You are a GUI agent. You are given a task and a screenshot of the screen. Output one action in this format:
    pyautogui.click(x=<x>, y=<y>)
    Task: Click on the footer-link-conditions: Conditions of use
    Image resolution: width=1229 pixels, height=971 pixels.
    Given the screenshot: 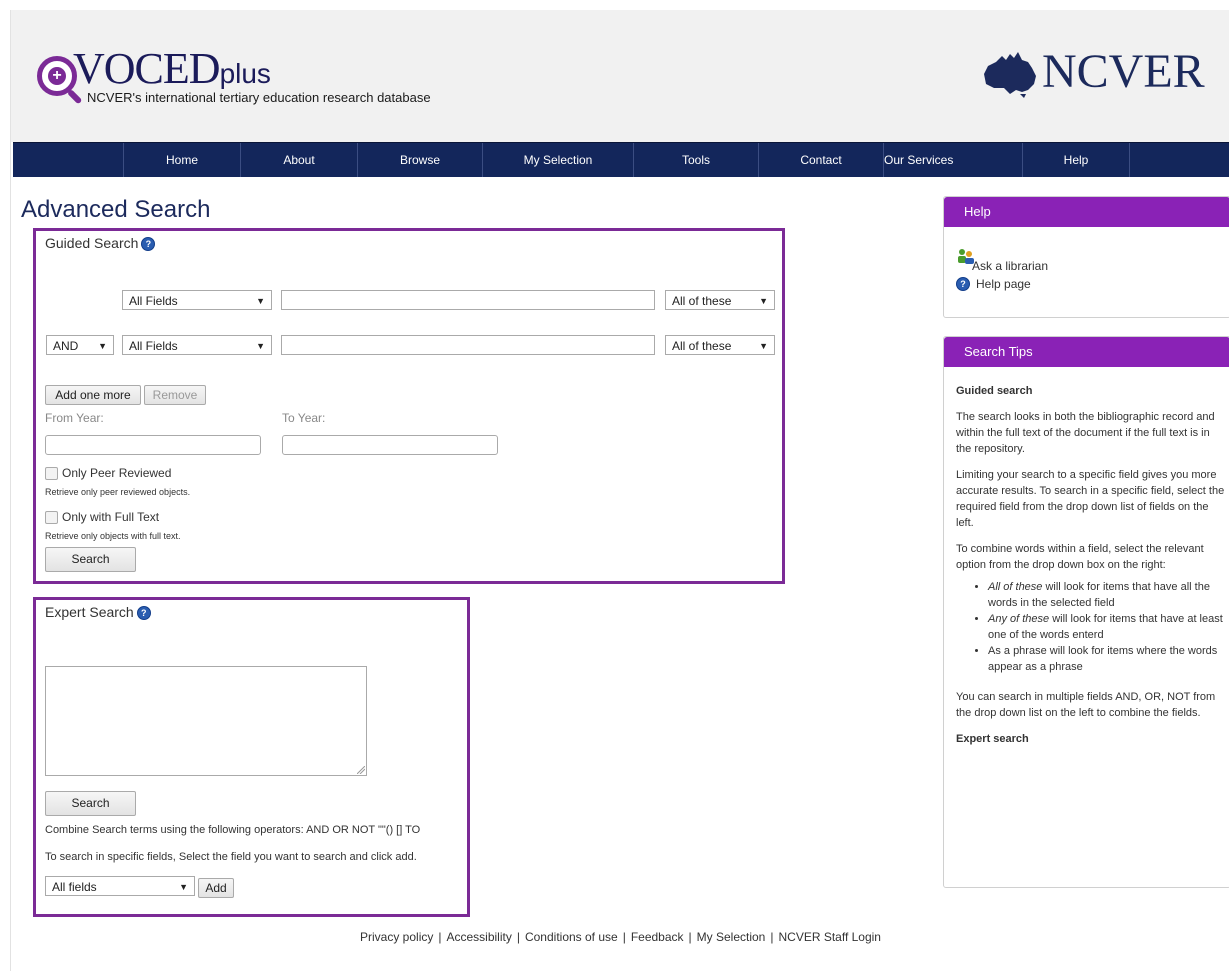 What is the action you would take?
    pyautogui.click(x=571, y=937)
    